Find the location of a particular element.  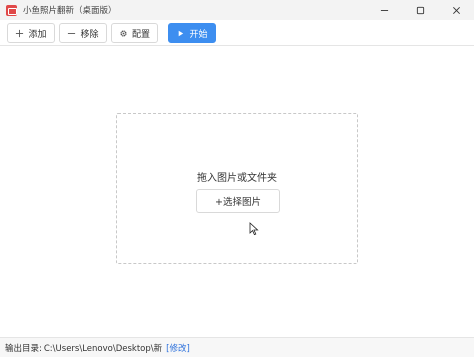

maximize-button is located at coordinates (420, 10).